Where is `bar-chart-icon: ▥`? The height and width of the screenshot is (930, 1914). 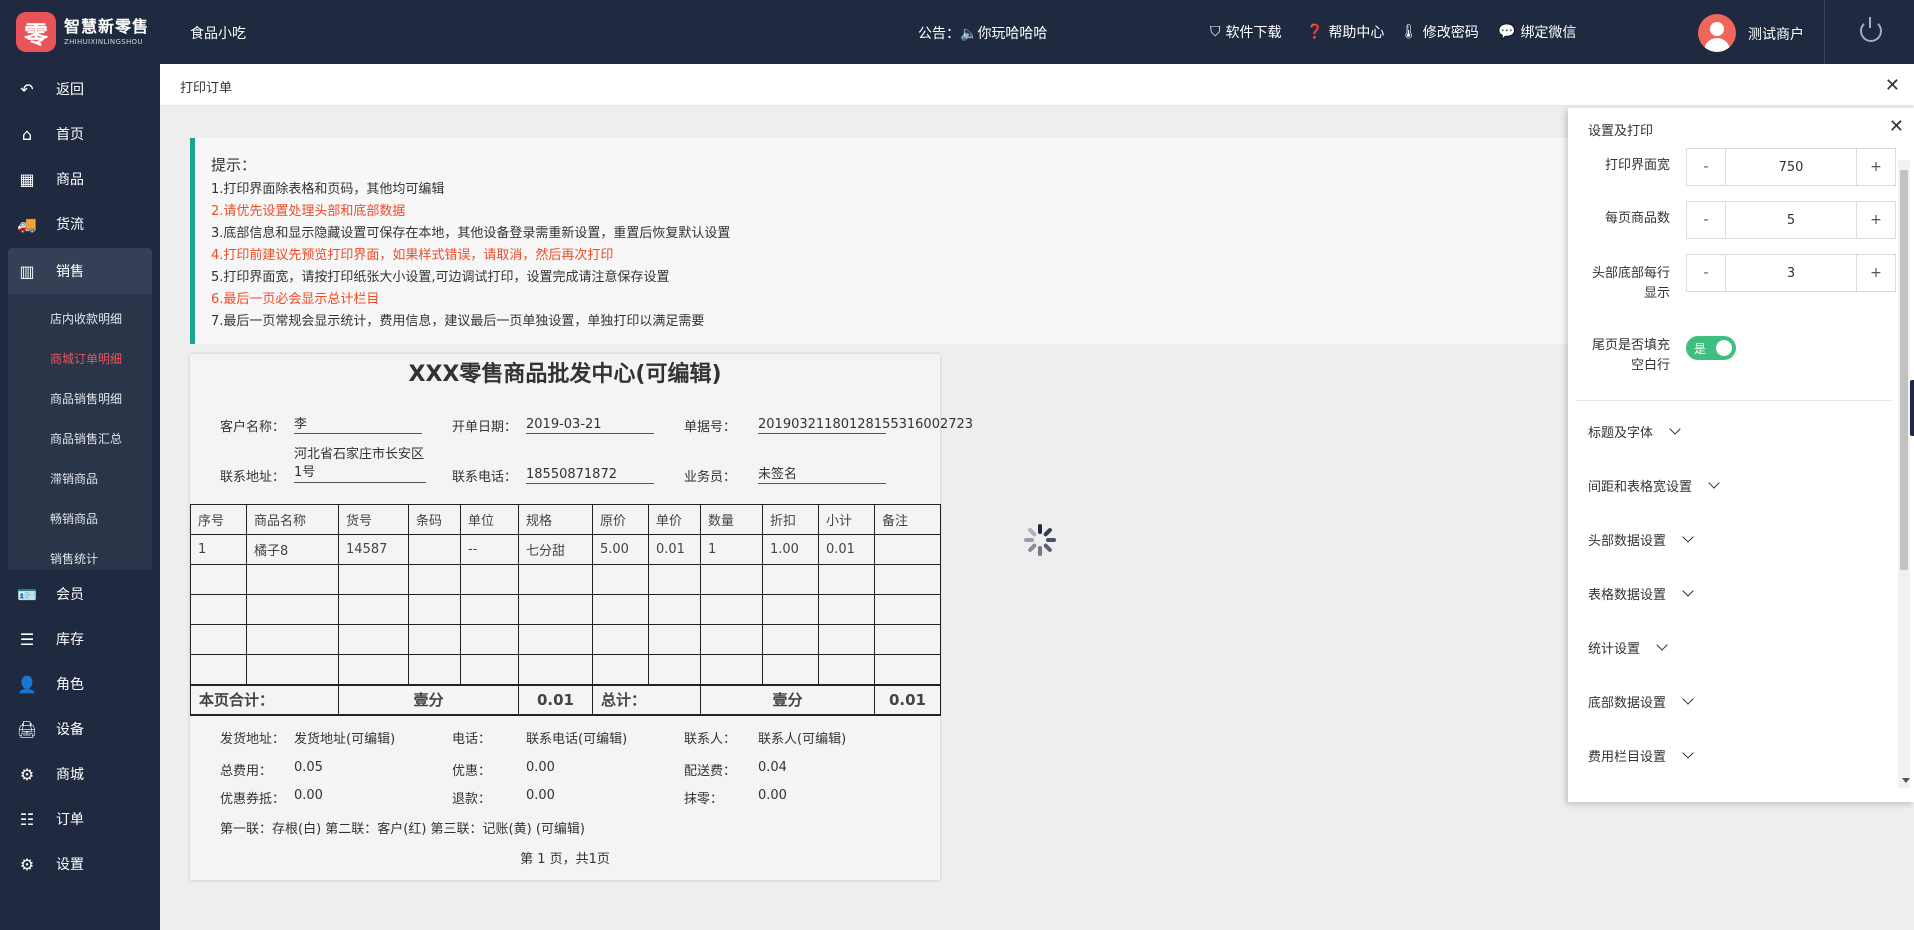
bar-chart-icon: ▥ is located at coordinates (27, 271).